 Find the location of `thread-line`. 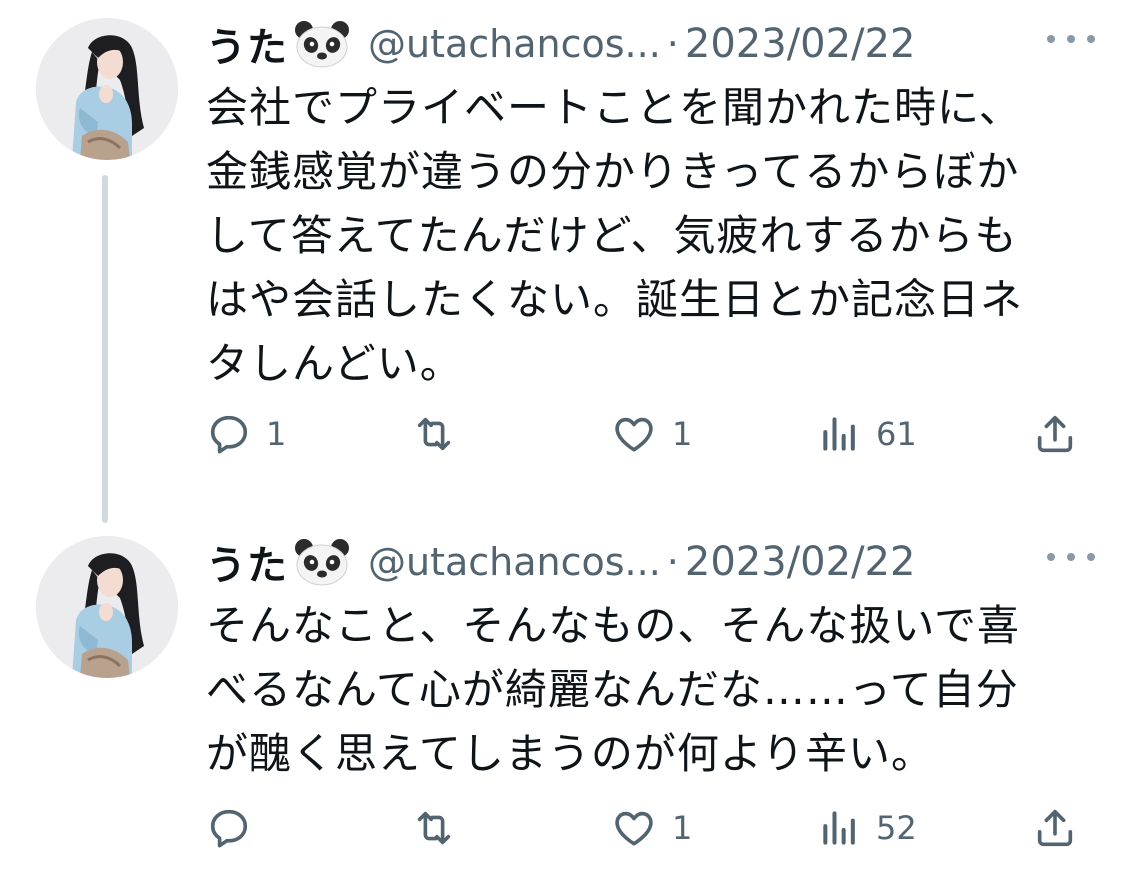

thread-line is located at coordinates (105, 349).